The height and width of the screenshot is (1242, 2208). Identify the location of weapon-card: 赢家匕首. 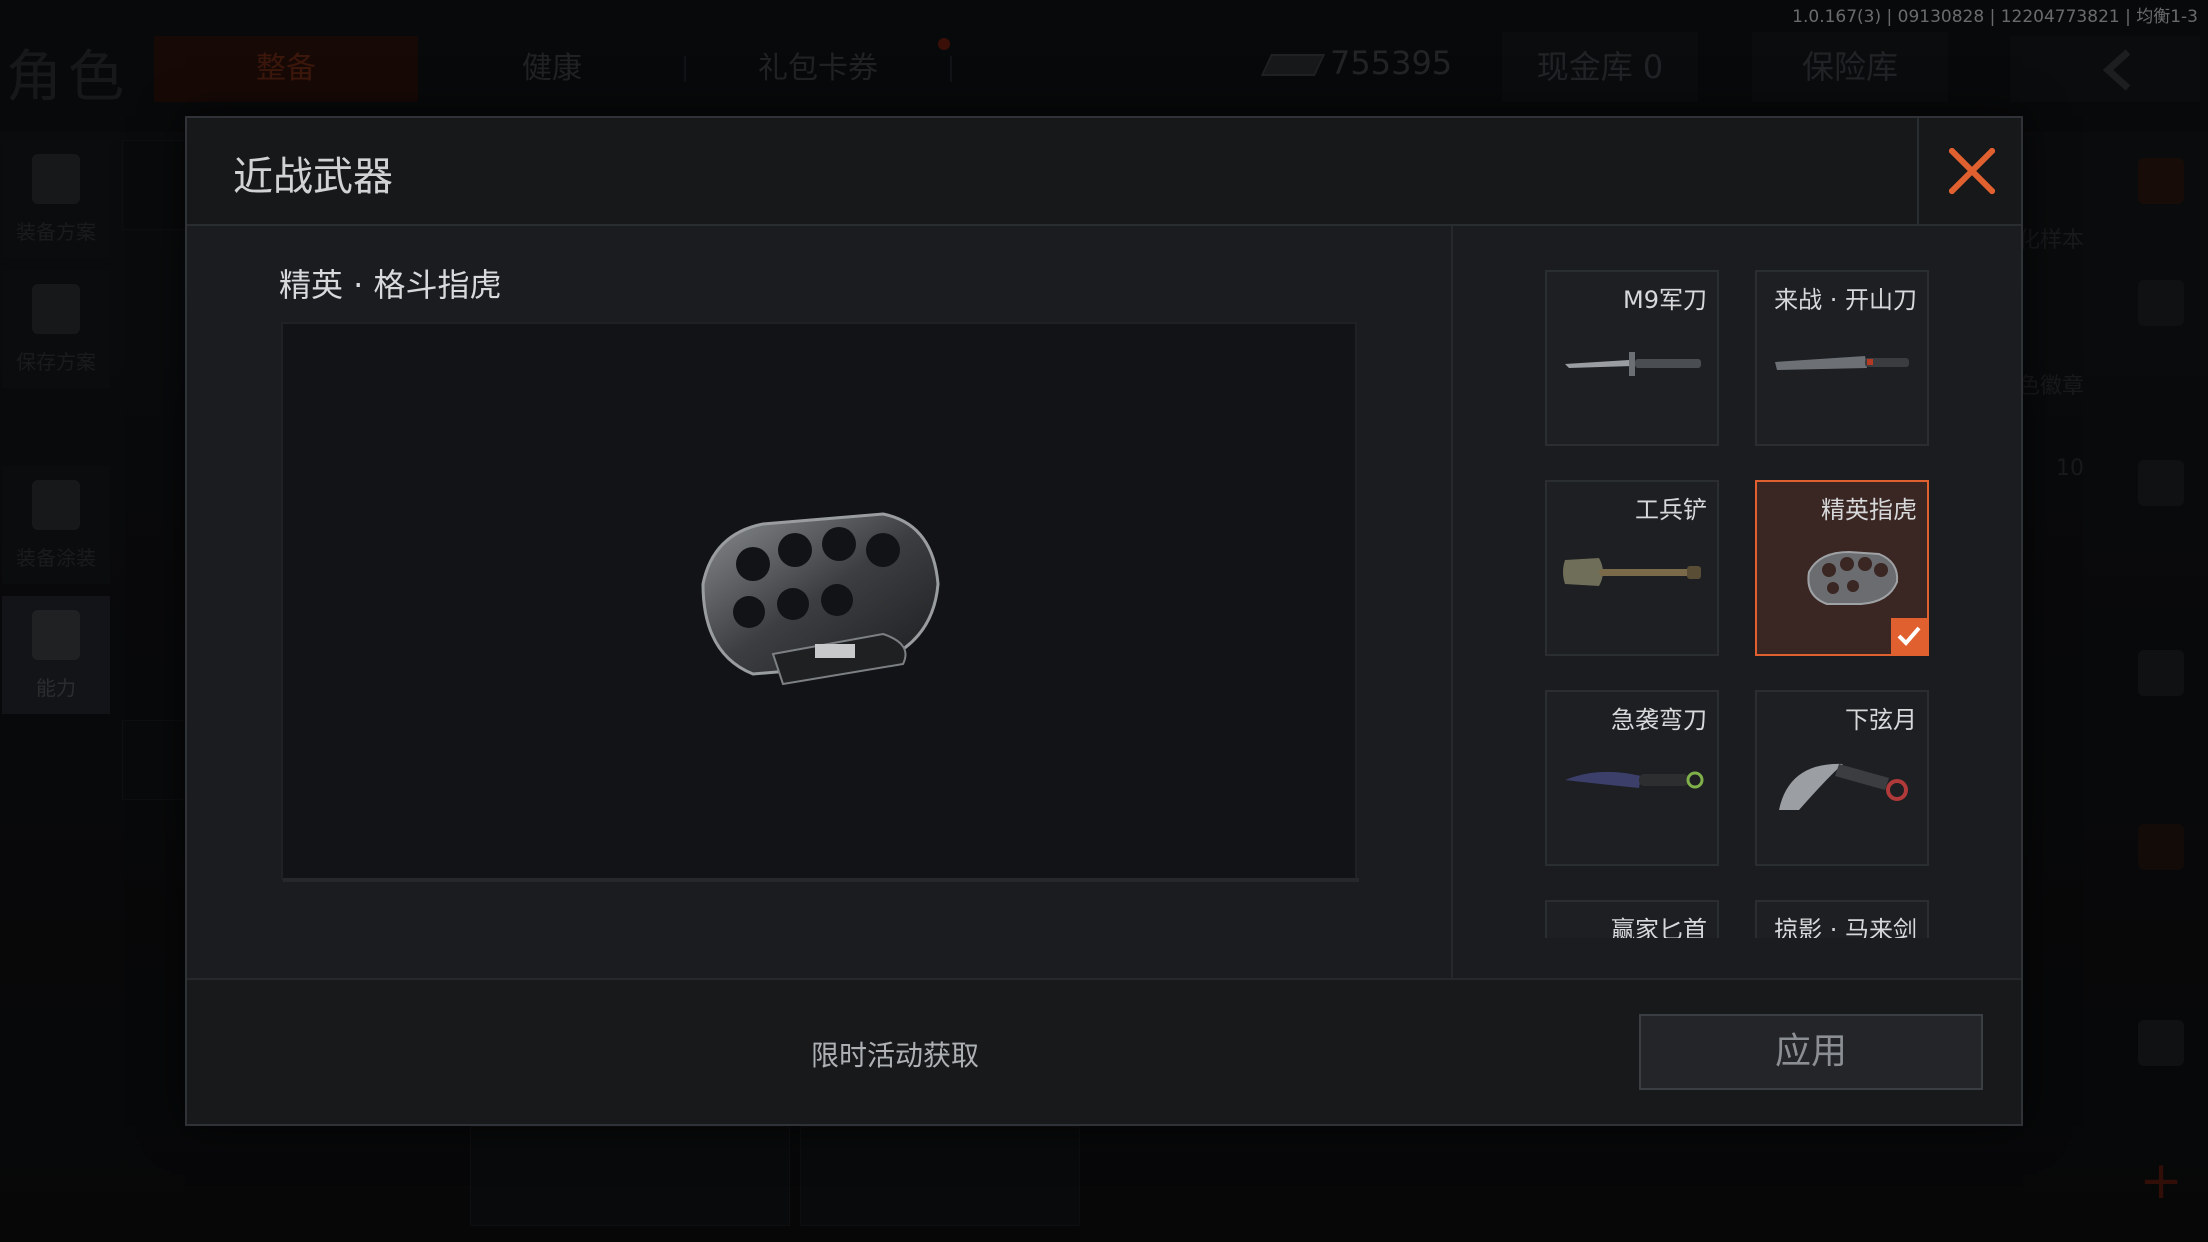
(1632, 919).